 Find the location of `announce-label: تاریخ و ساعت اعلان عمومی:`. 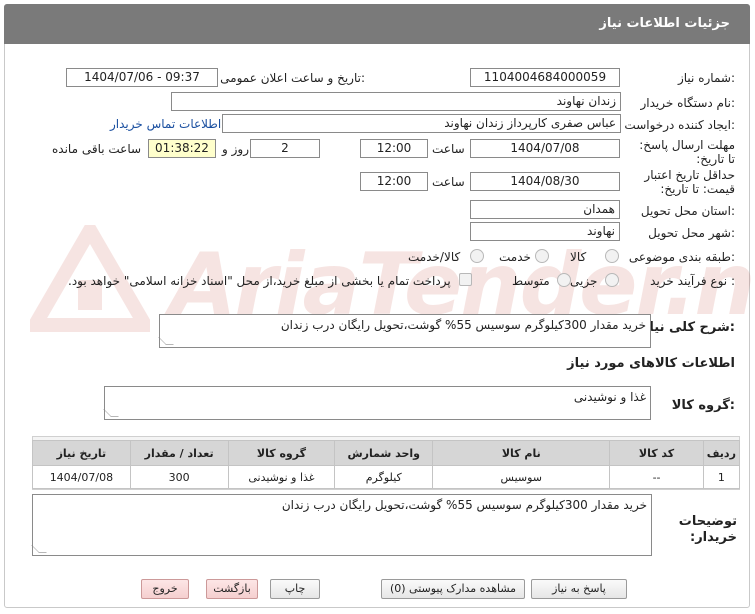

announce-label: تاریخ و ساعت اعلان عمومی: is located at coordinates (292, 78).